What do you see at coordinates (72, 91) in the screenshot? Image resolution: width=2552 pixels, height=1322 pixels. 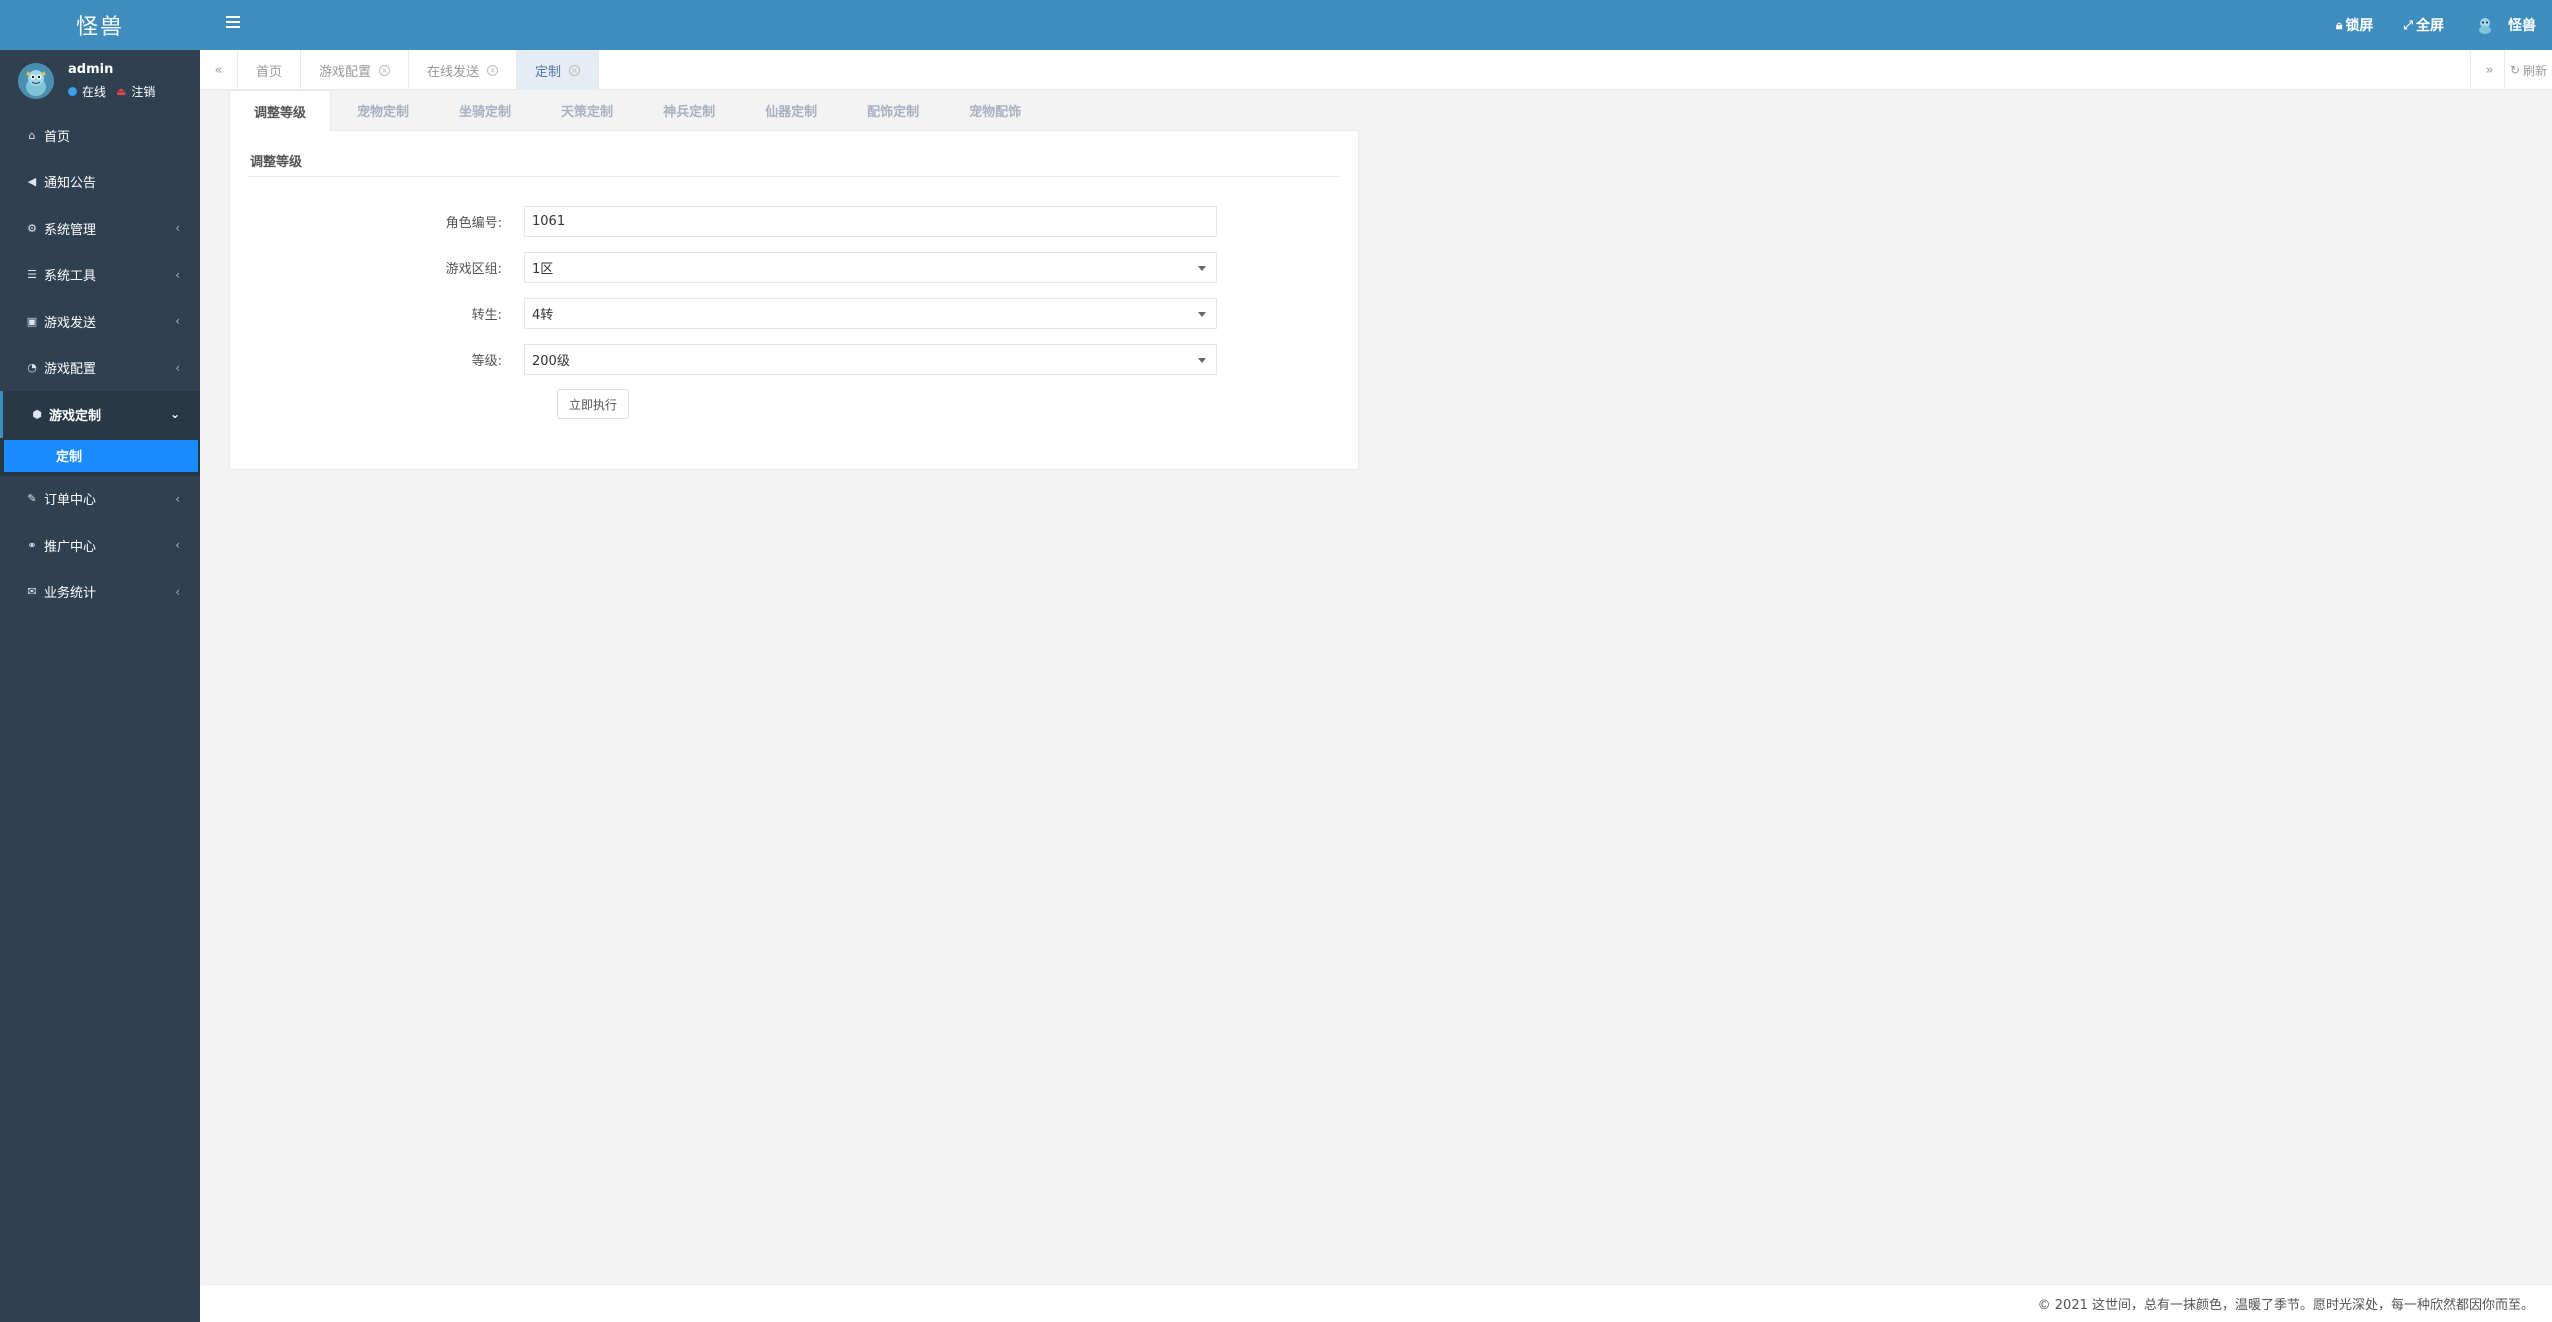 I see `online-status-icon` at bounding box center [72, 91].